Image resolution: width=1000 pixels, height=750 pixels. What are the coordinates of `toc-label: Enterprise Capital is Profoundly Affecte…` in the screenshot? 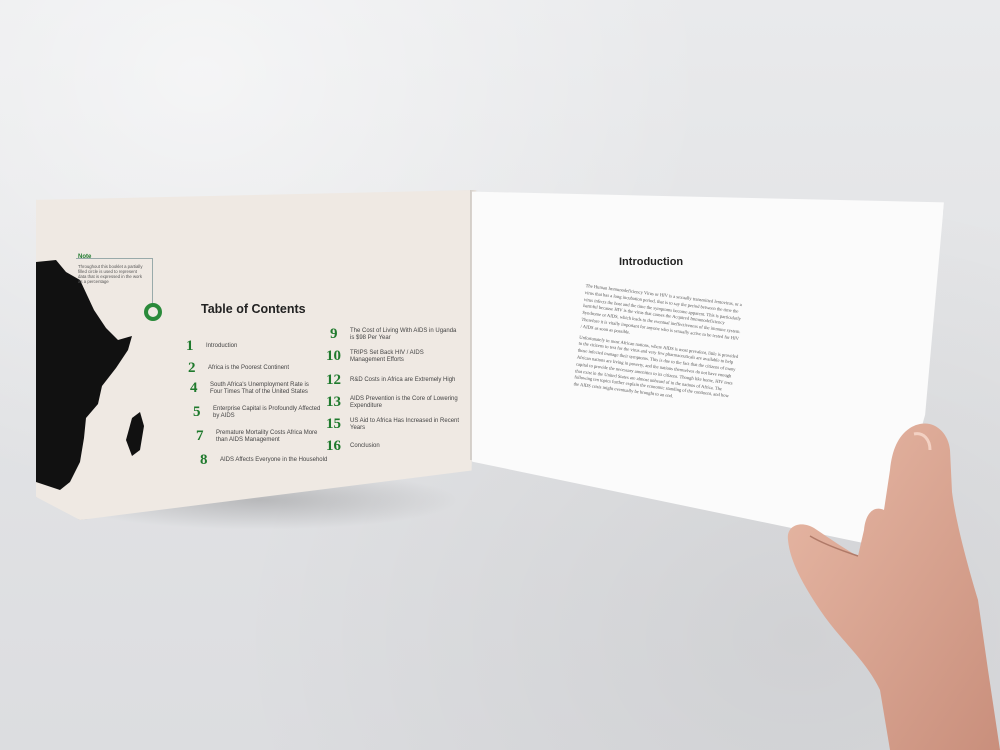 It's located at (267, 412).